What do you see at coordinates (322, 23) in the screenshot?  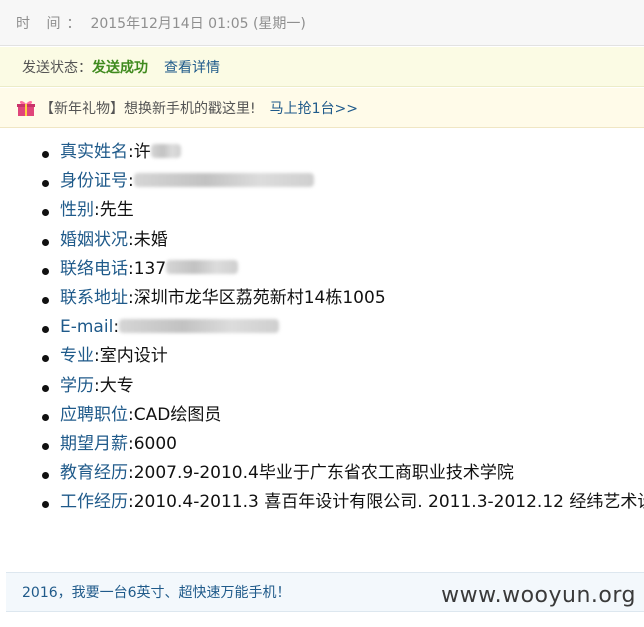 I see `time-row: 时 间： 2015年12月14日 01:05 (星期一)` at bounding box center [322, 23].